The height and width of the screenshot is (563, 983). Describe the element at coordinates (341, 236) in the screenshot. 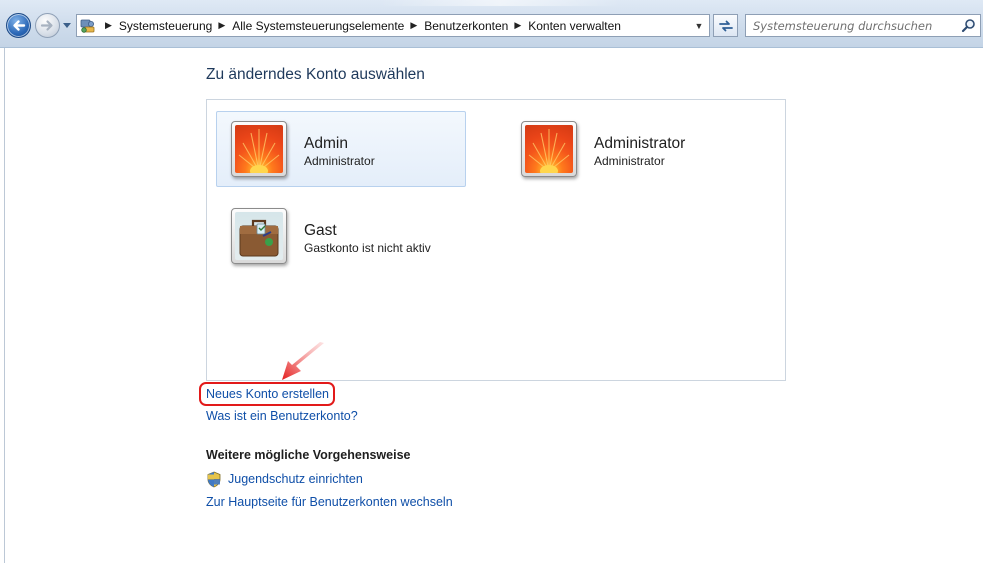

I see `account-tile-gast: Gast Gastkonto ist nicht aktiv` at that location.